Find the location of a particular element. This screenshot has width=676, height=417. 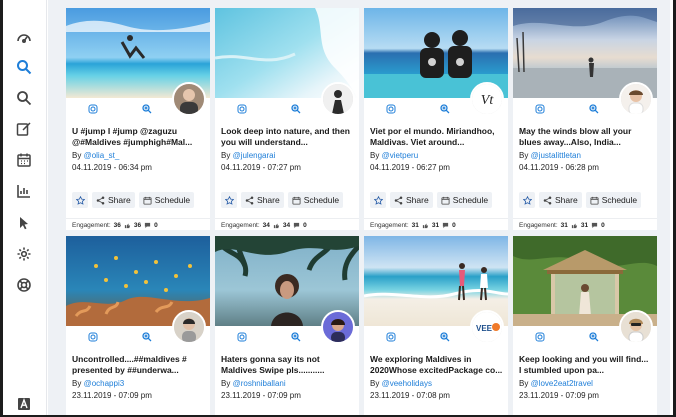

post-date: 04.11.2019 - 06:27 pm is located at coordinates (410, 167).